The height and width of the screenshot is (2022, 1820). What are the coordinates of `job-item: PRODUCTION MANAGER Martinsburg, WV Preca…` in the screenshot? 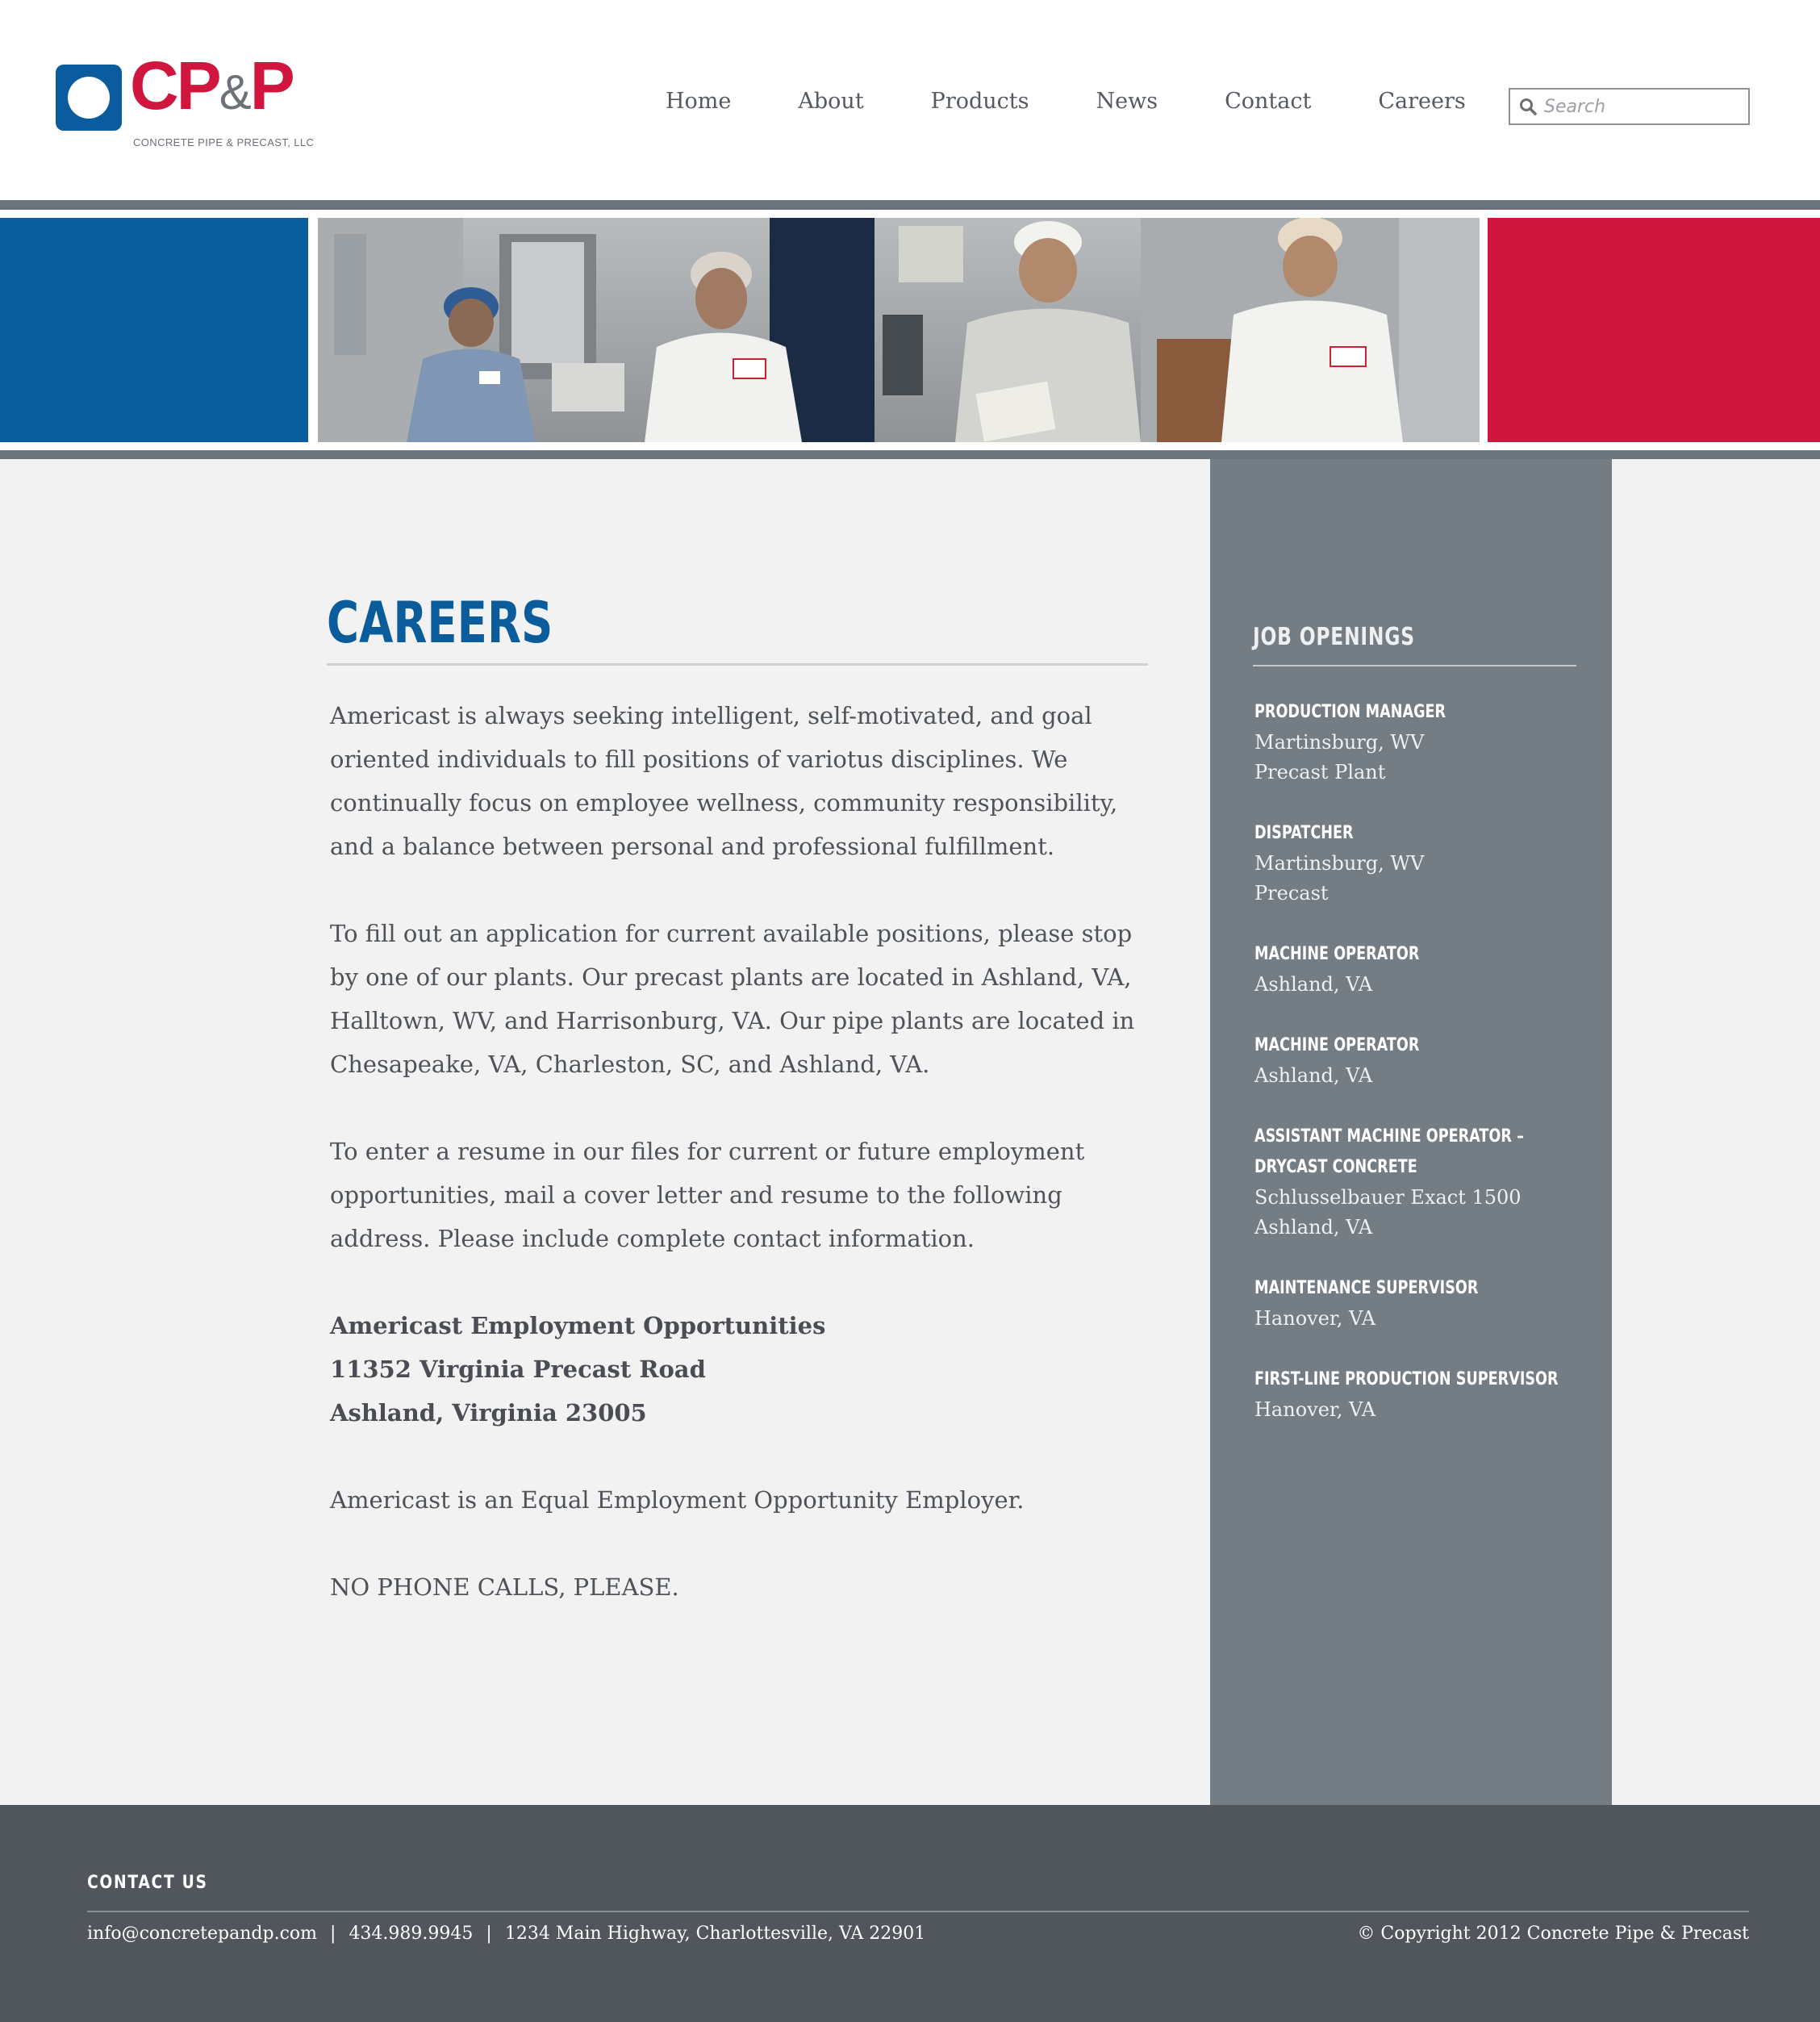 It's located at (1423, 742).